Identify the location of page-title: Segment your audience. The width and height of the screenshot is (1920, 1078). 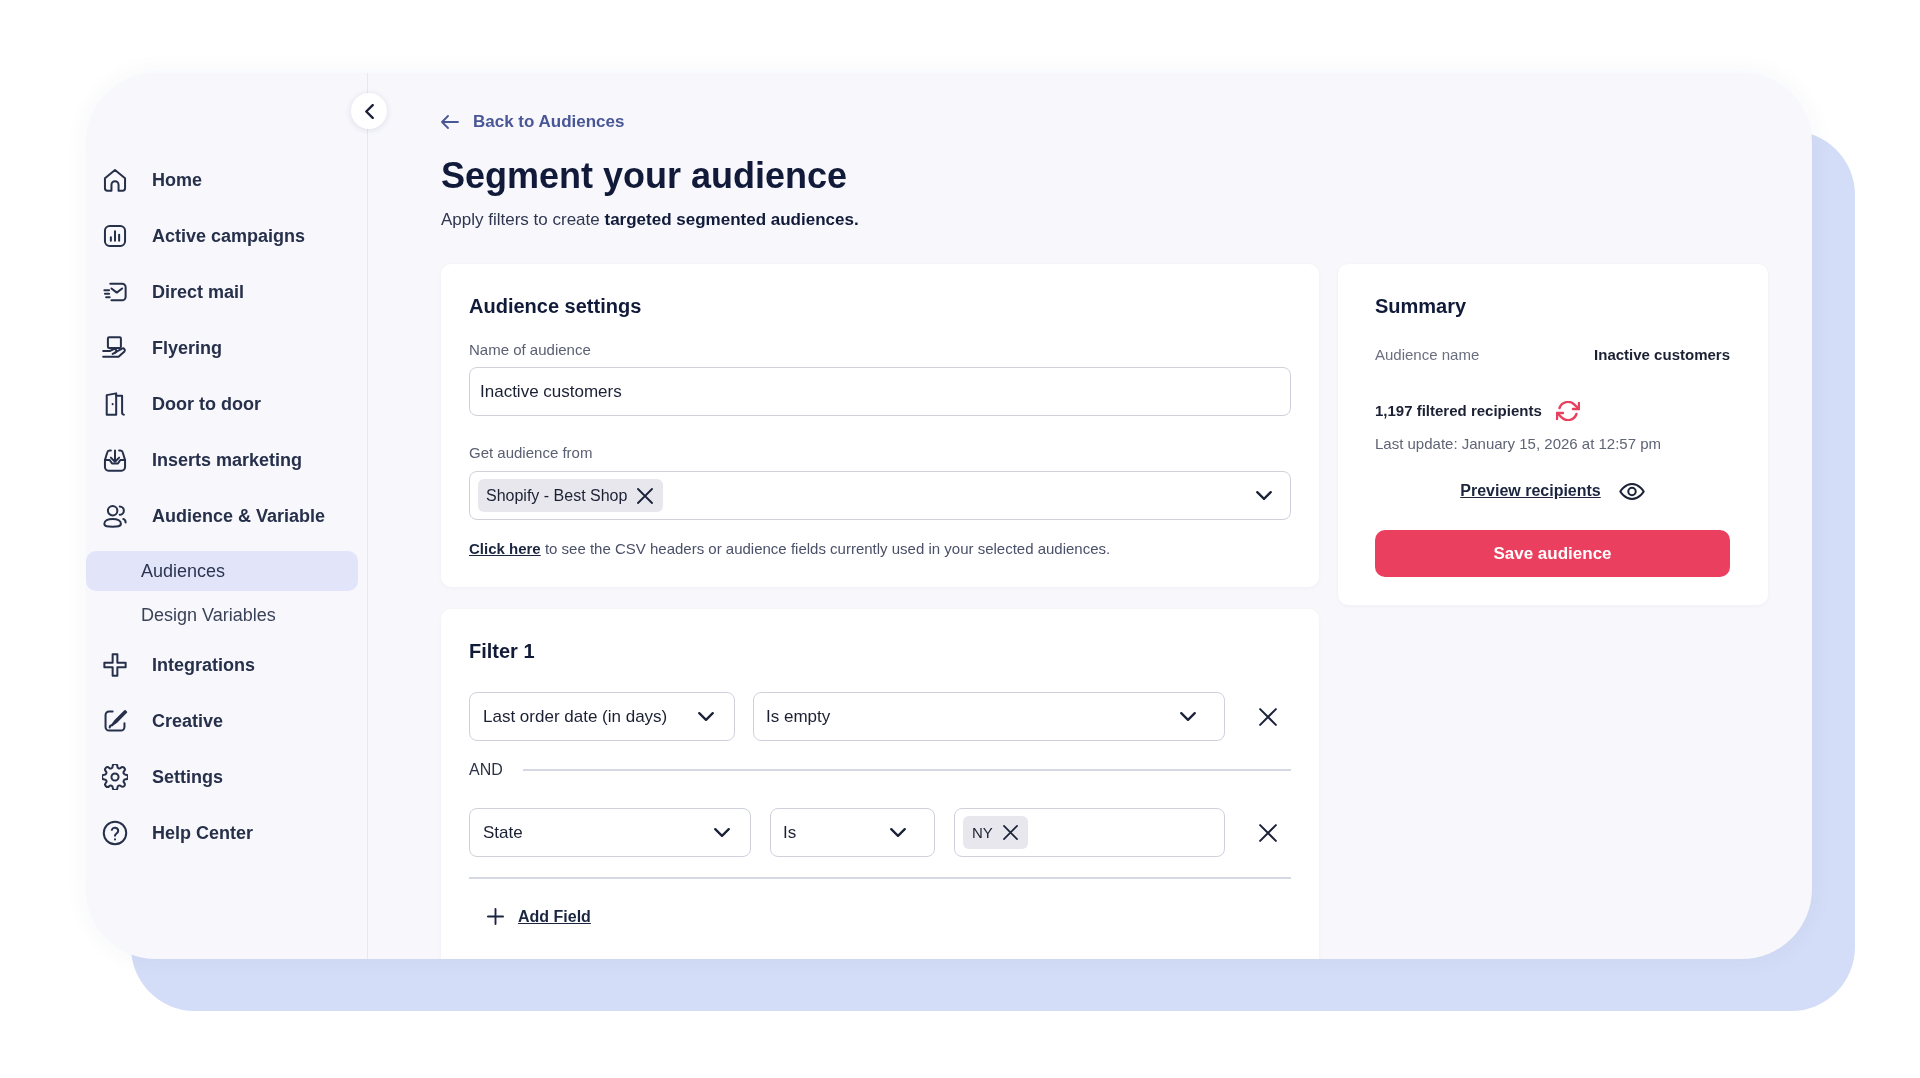
(645, 176).